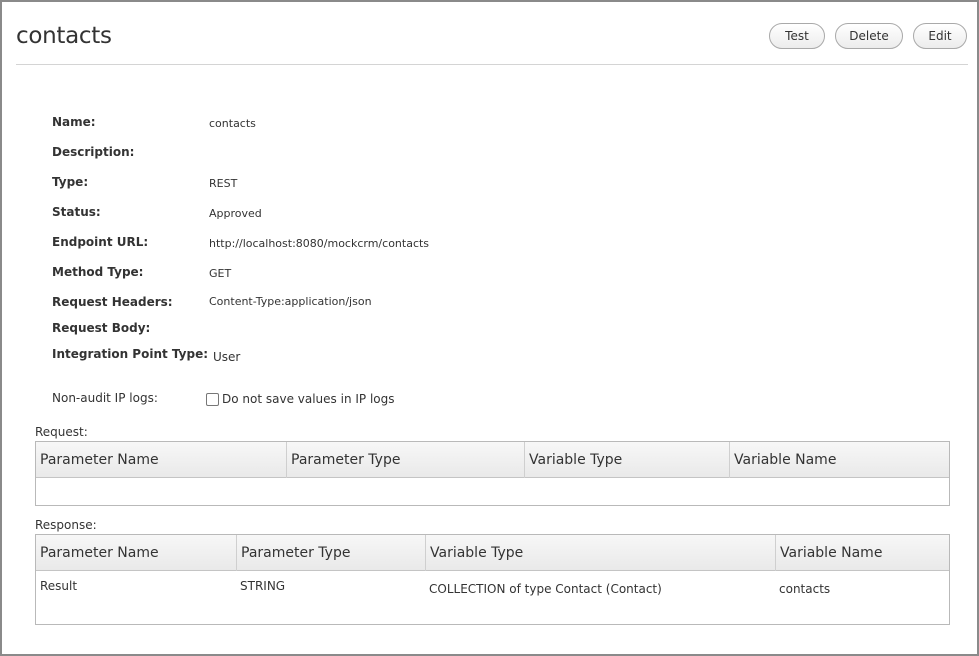  I want to click on request-body-label: Request Body:, so click(101, 328).